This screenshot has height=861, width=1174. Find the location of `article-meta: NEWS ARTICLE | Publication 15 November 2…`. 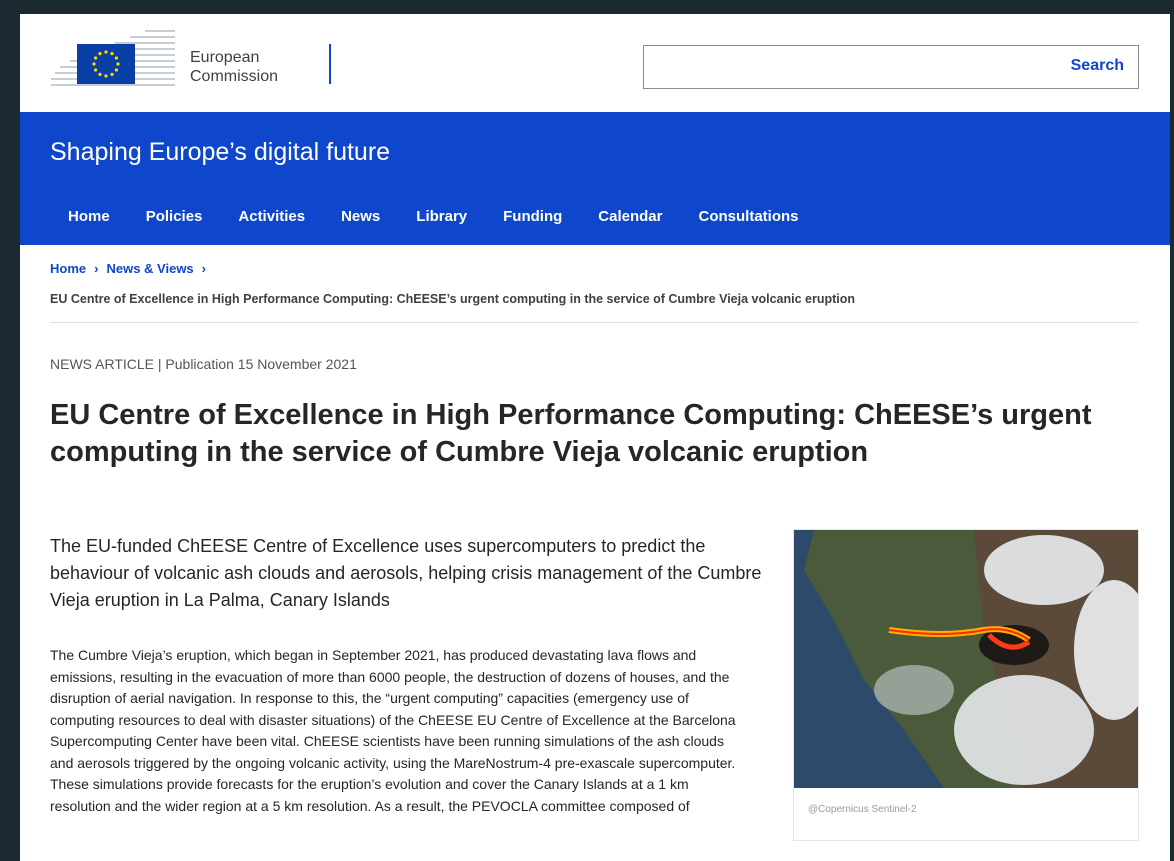

article-meta: NEWS ARTICLE | Publication 15 November 2… is located at coordinates (203, 364).